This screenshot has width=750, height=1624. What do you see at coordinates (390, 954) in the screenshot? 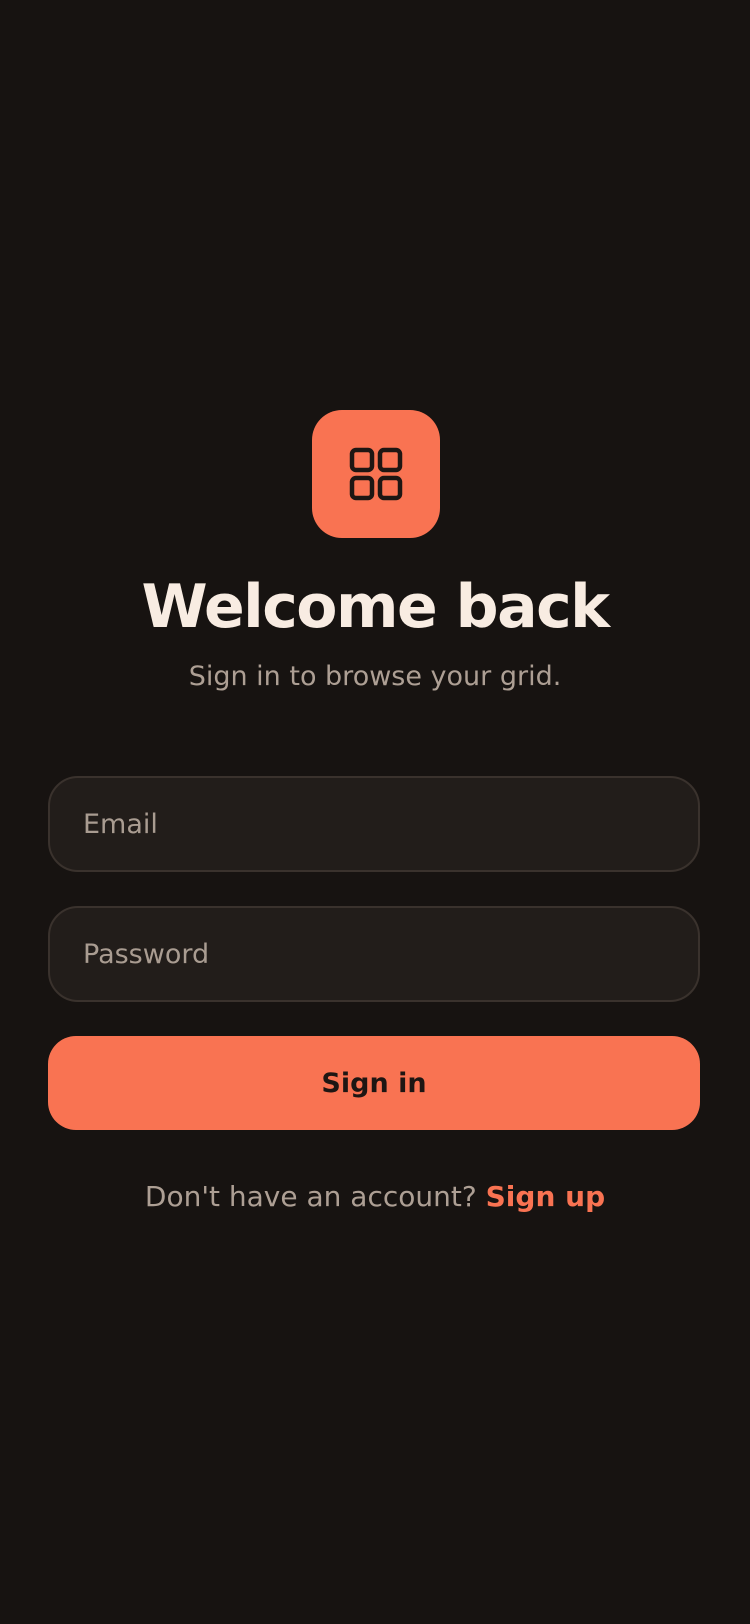
I see `password-input` at bounding box center [390, 954].